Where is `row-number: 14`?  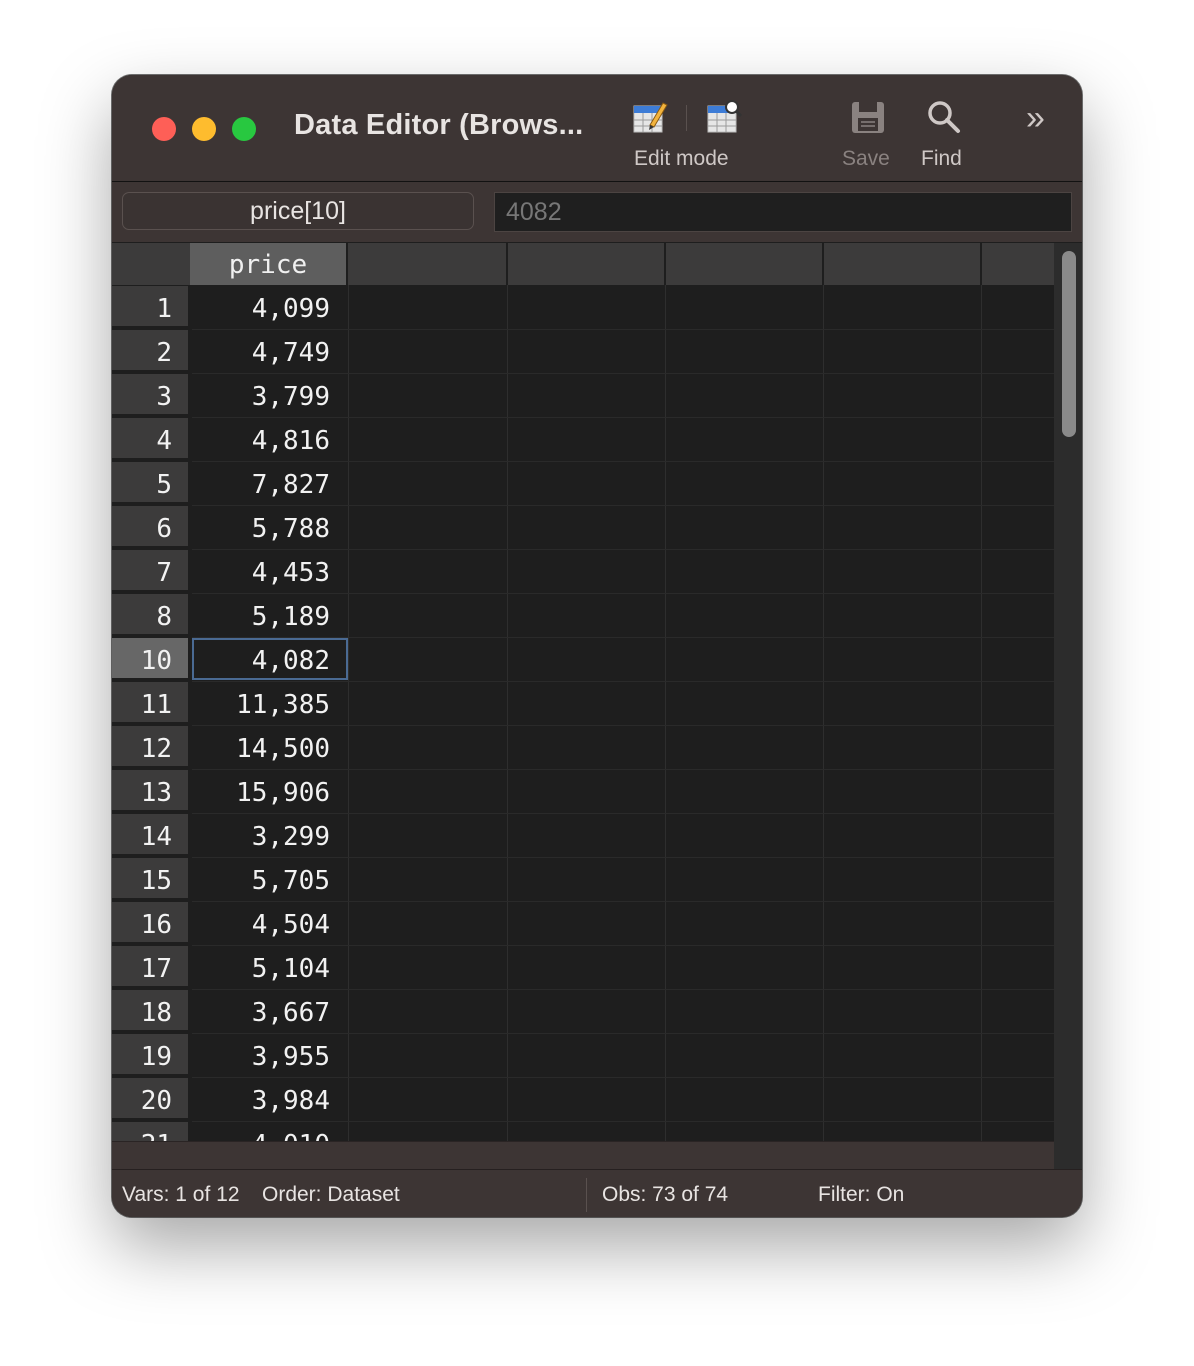
row-number: 14 is located at coordinates (150, 835).